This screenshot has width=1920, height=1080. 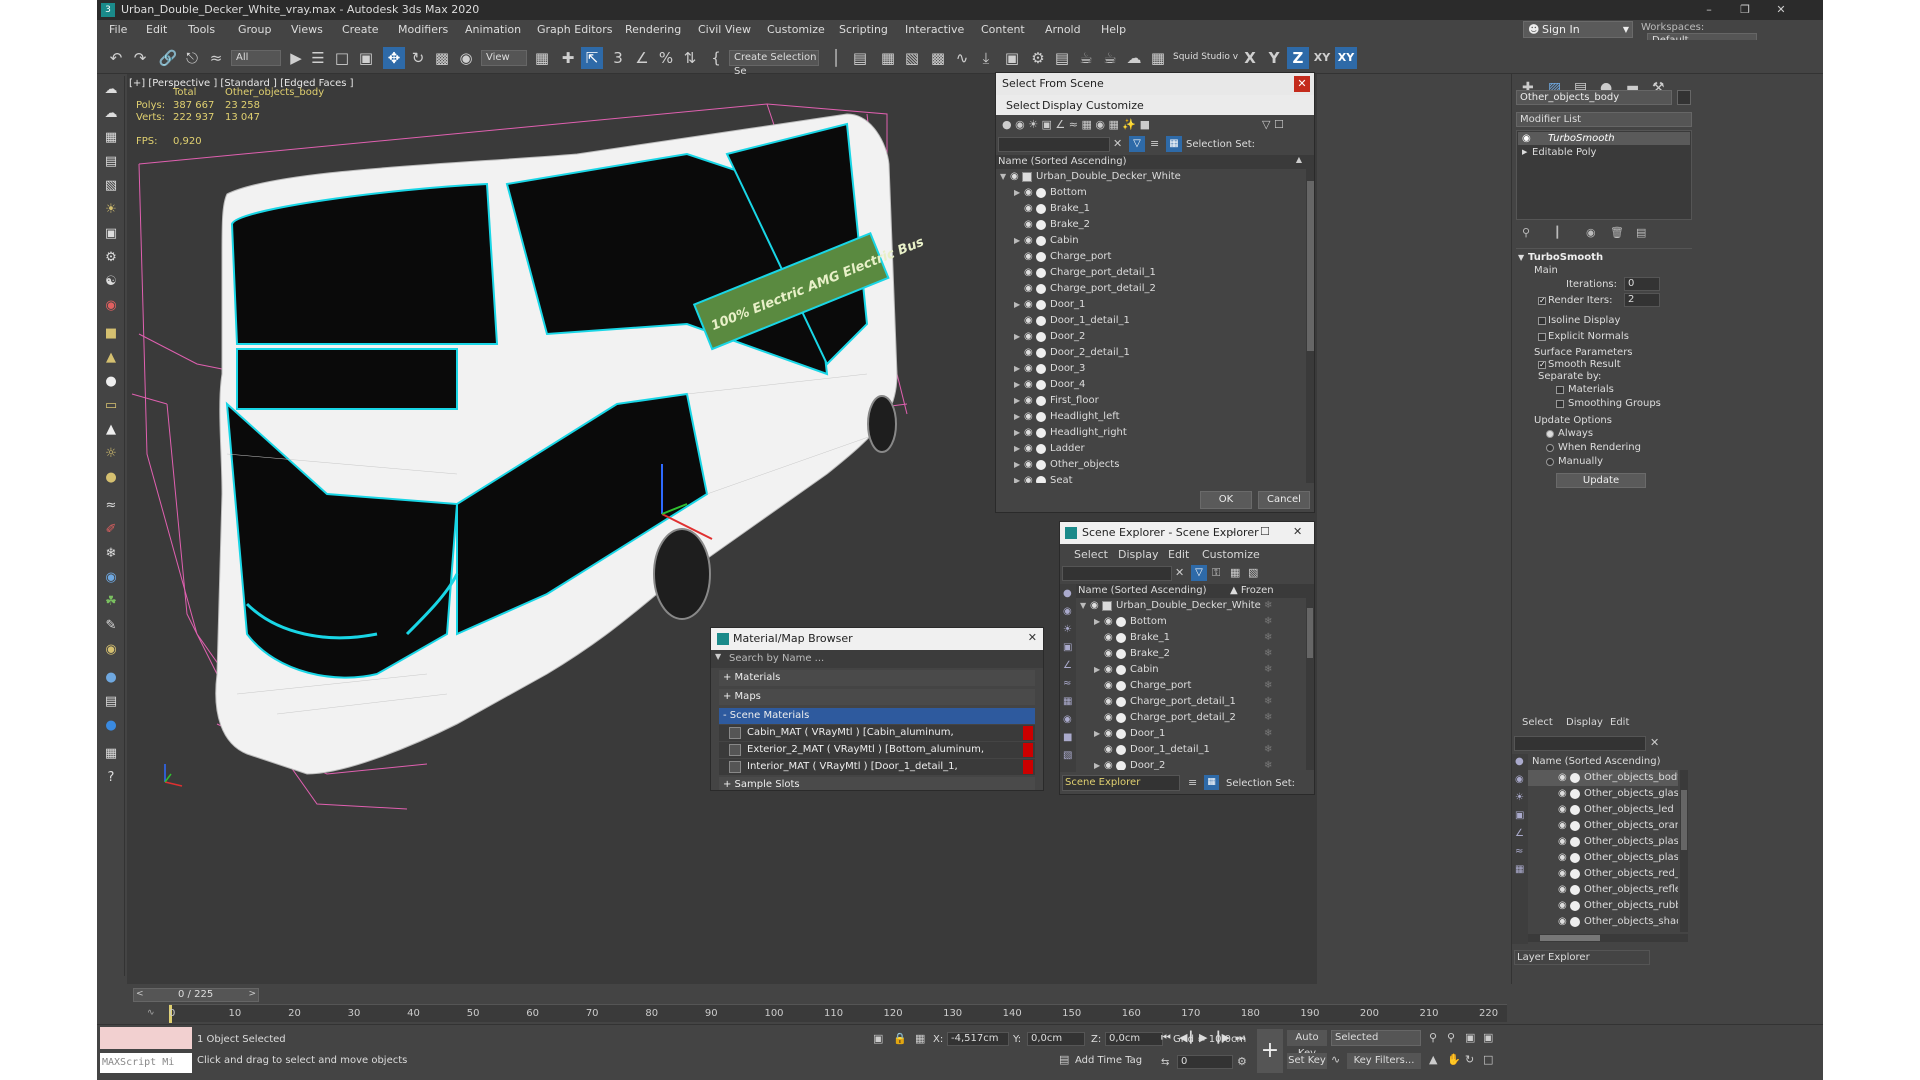 What do you see at coordinates (1469, 1059) in the screenshot?
I see `orbit-icon: ↻` at bounding box center [1469, 1059].